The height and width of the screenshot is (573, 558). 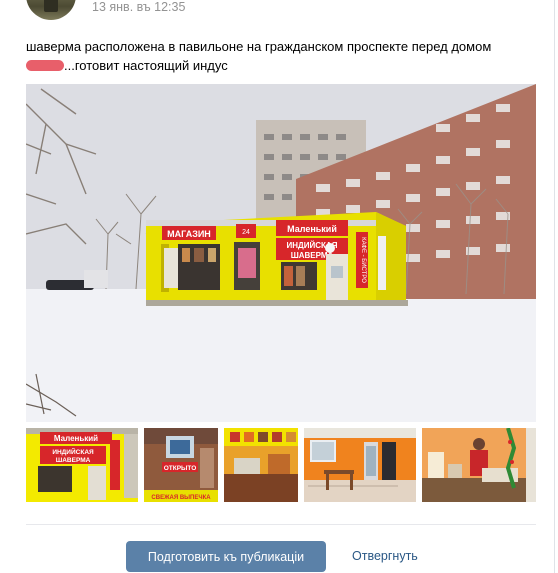 What do you see at coordinates (51, 10) in the screenshot?
I see `avatar` at bounding box center [51, 10].